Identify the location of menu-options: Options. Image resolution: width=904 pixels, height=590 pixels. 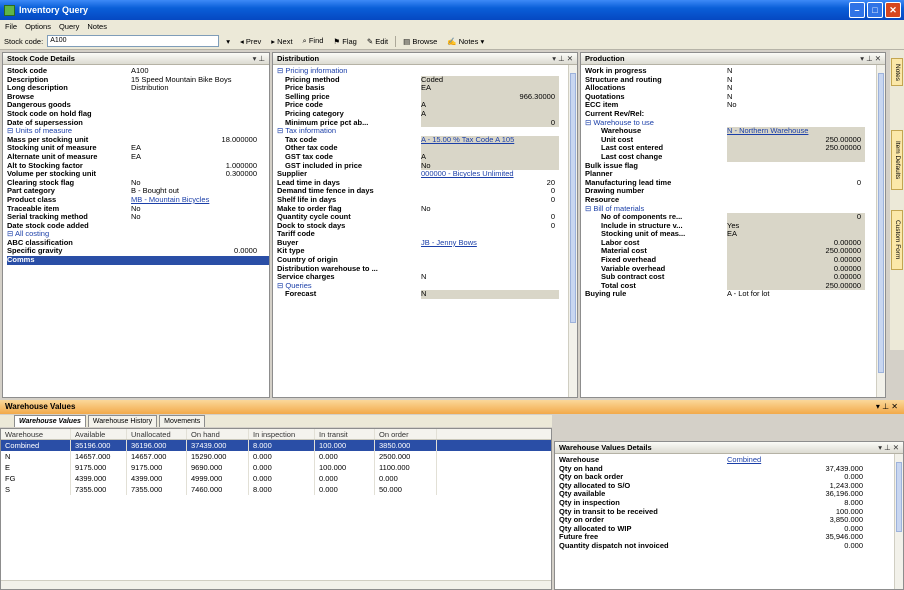
(38, 26).